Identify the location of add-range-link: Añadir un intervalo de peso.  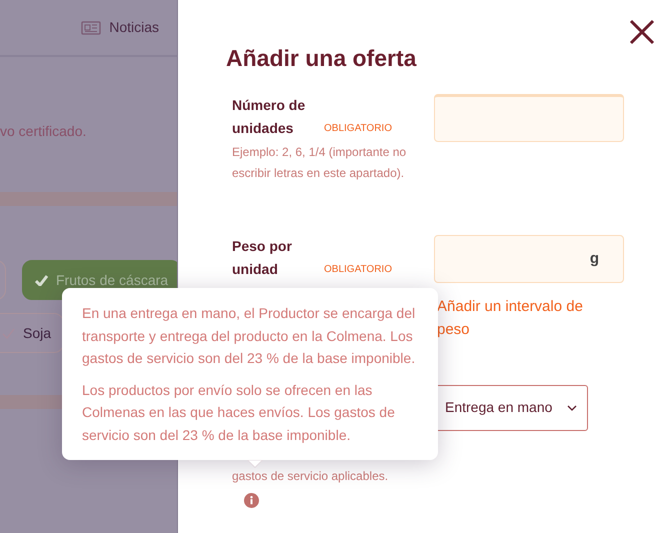
(523, 317).